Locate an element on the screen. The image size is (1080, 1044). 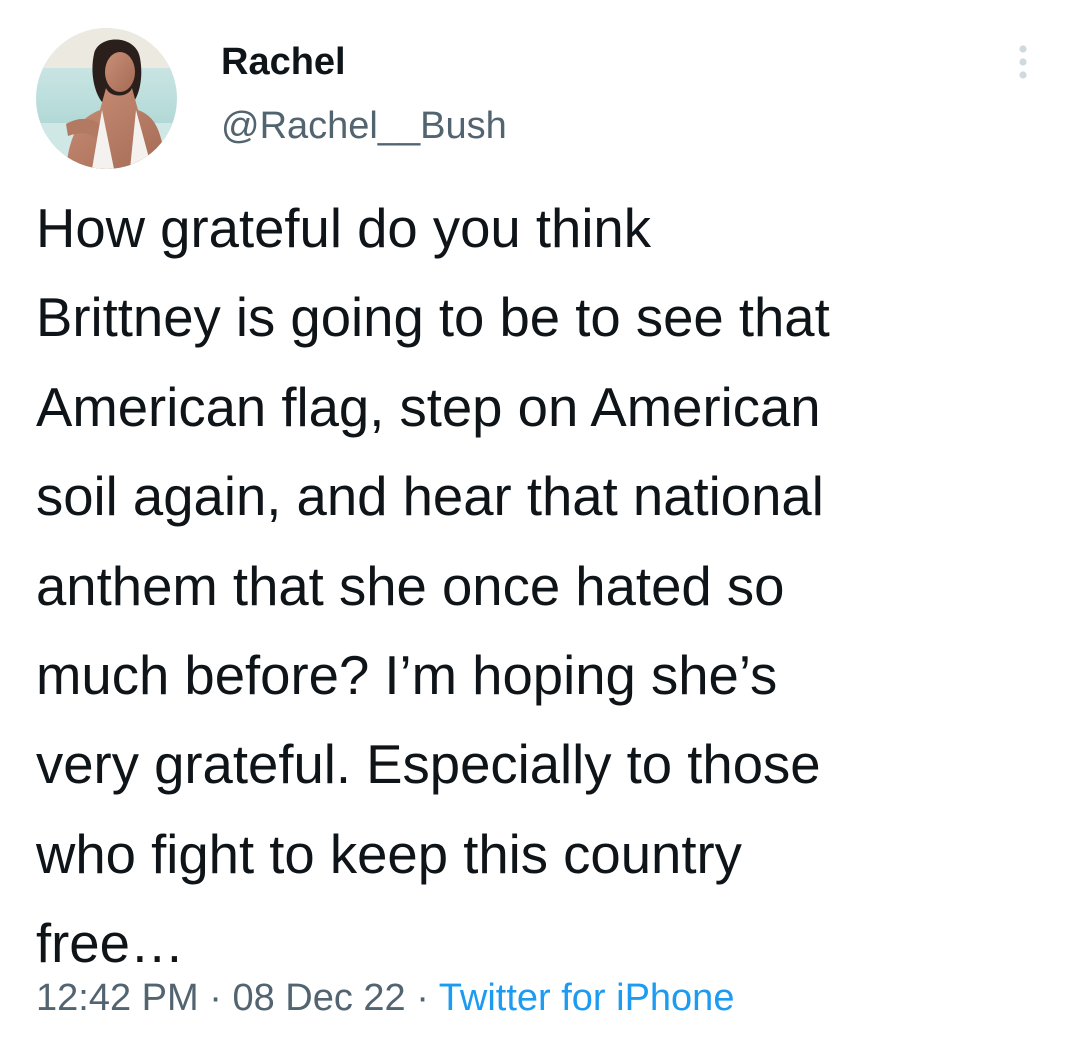
tweet-text-line: very grateful. Especially to those is located at coordinates (428, 765).